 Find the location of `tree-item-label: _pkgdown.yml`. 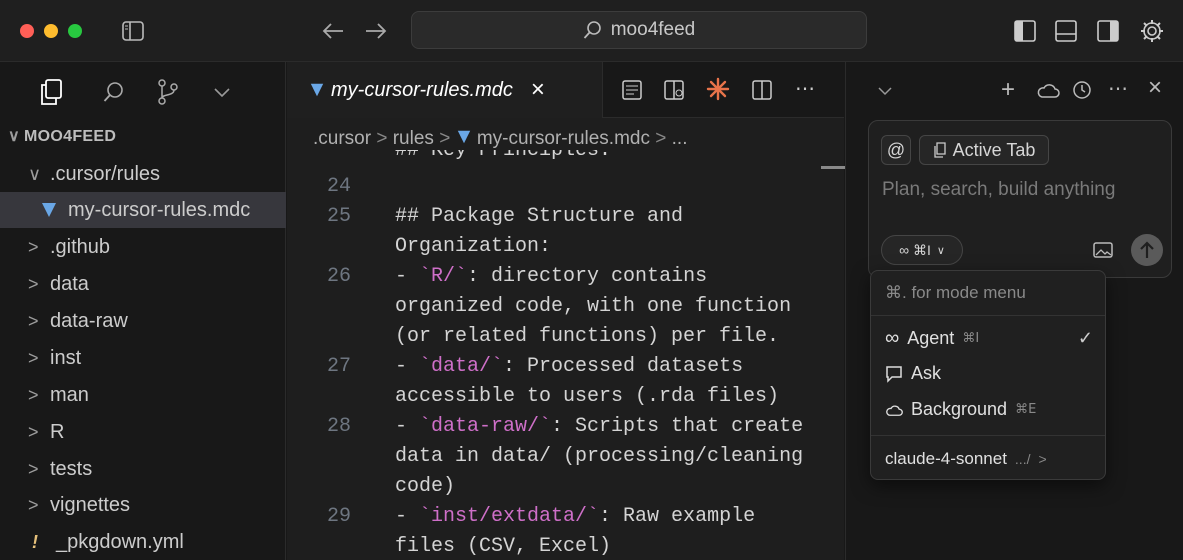

tree-item-label: _pkgdown.yml is located at coordinates (120, 541).